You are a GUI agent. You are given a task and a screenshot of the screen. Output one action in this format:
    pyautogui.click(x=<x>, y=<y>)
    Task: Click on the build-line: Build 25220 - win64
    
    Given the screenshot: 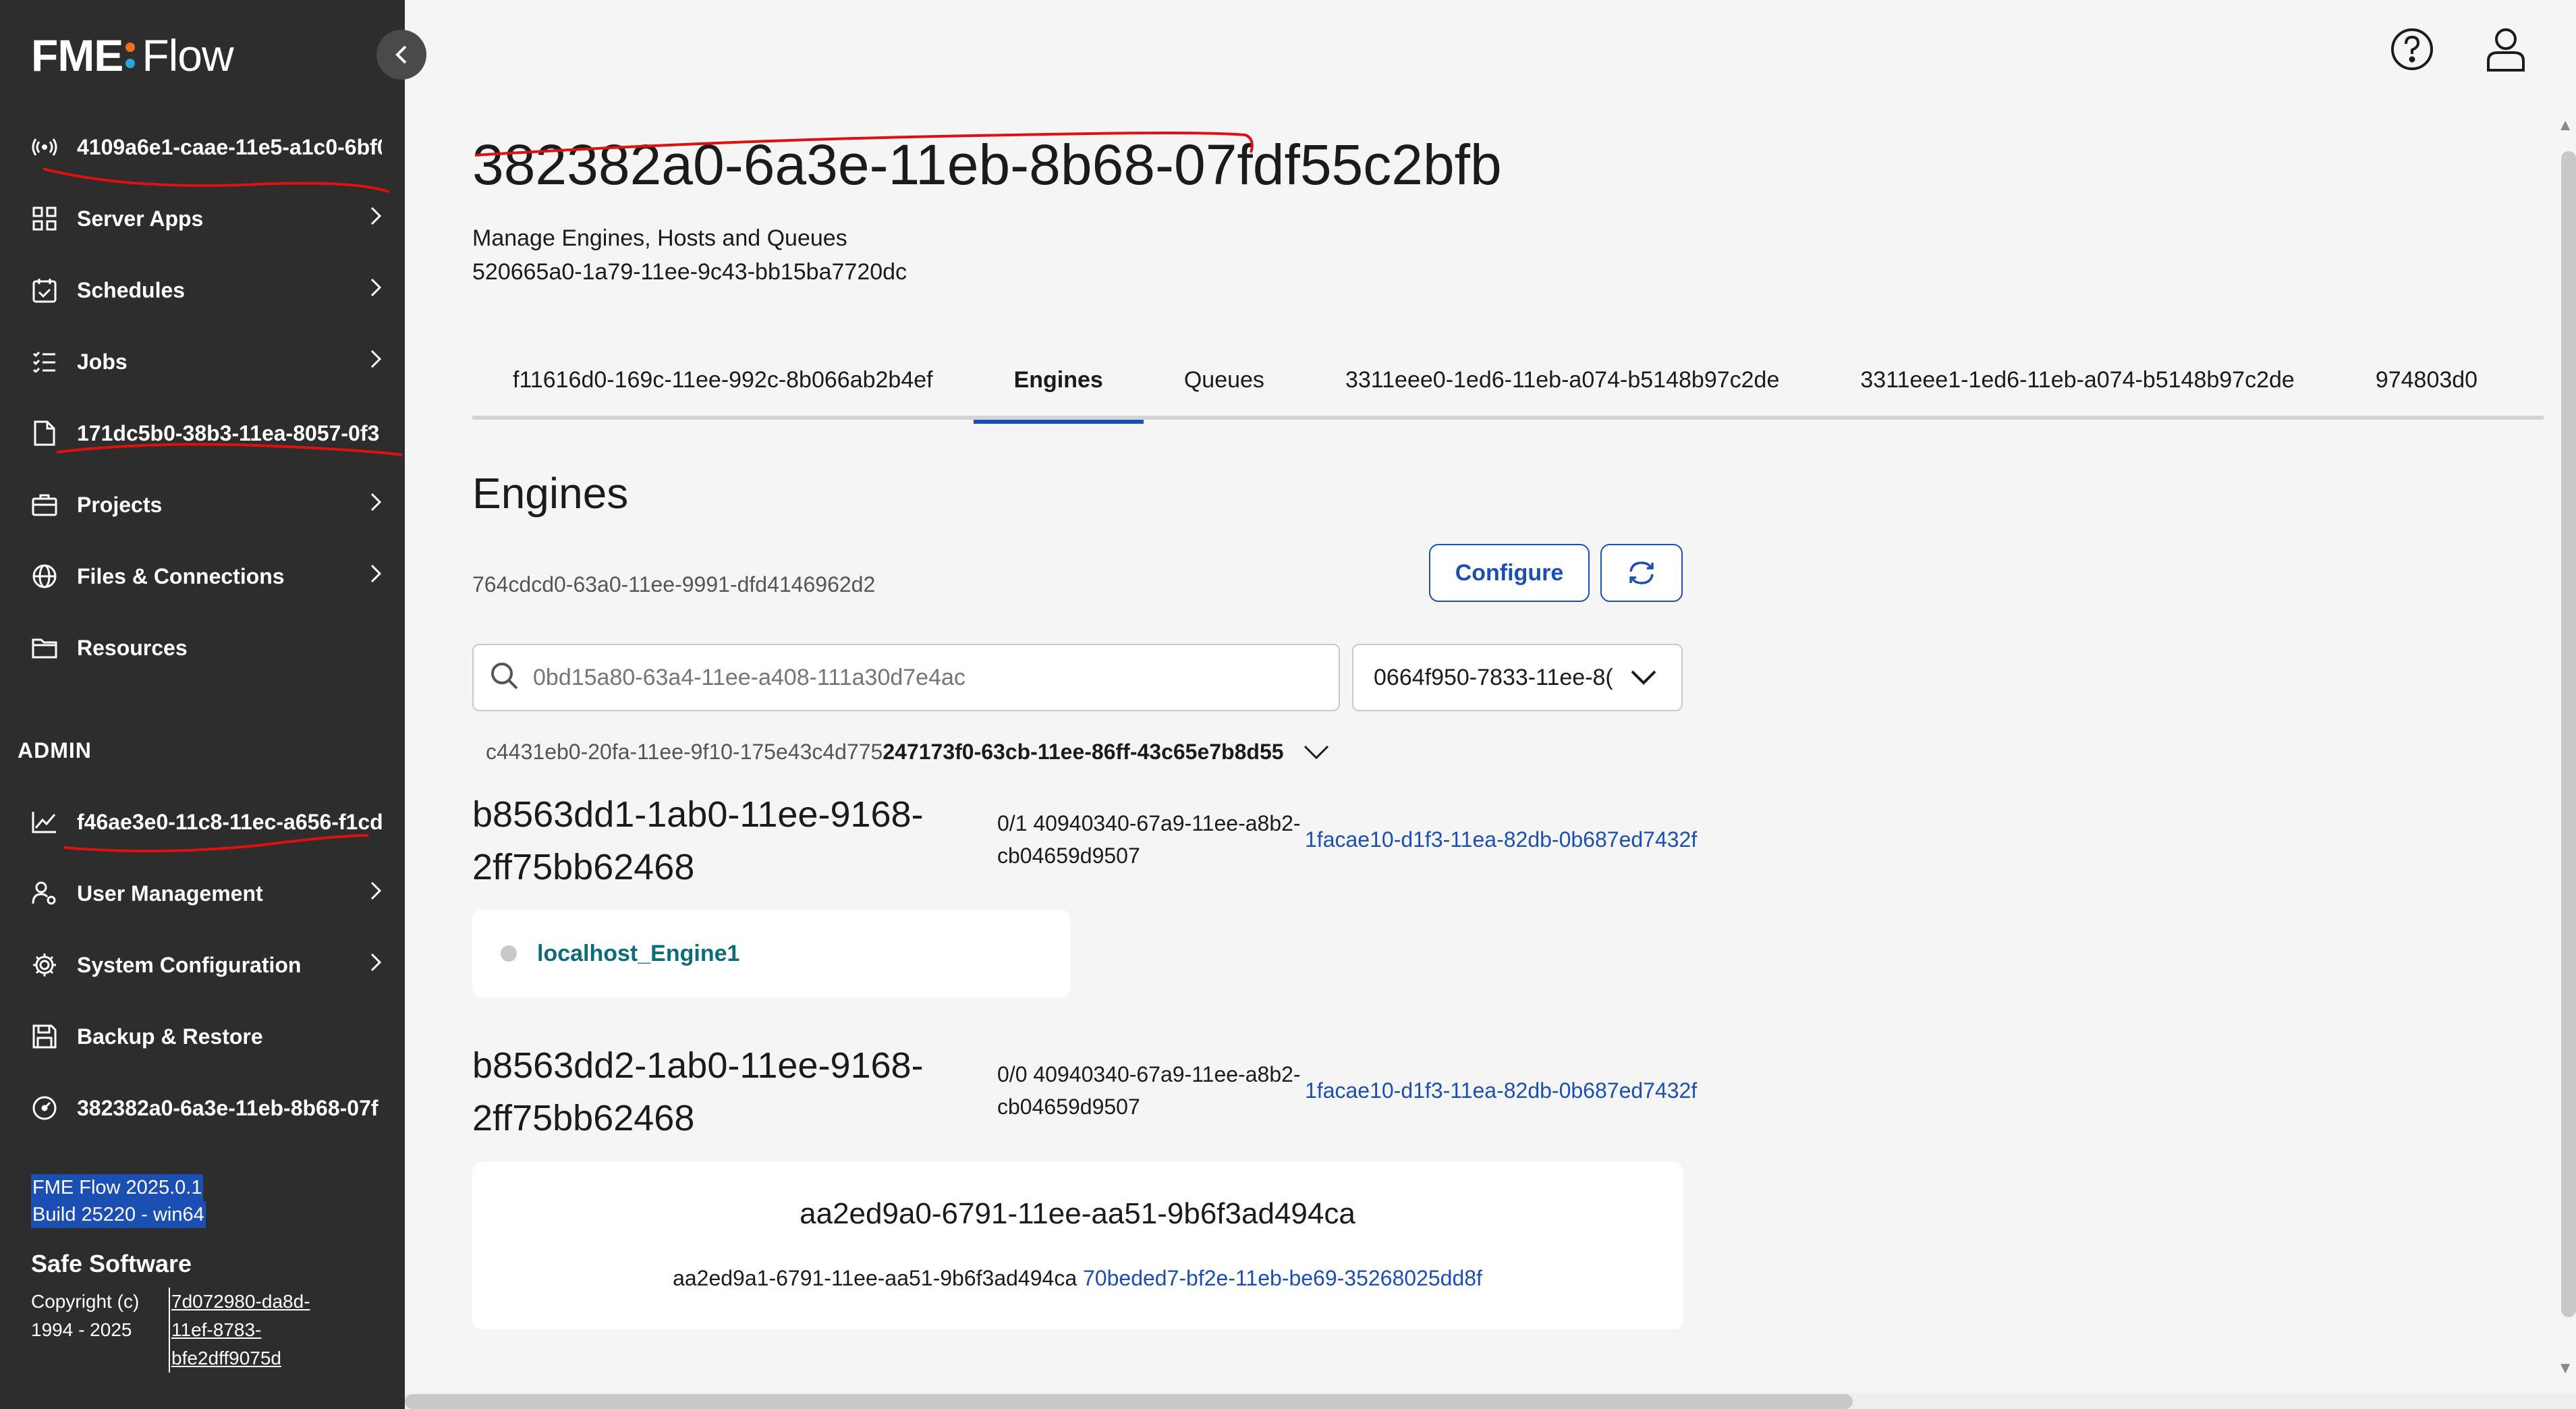 What is the action you would take?
    pyautogui.click(x=118, y=1214)
    